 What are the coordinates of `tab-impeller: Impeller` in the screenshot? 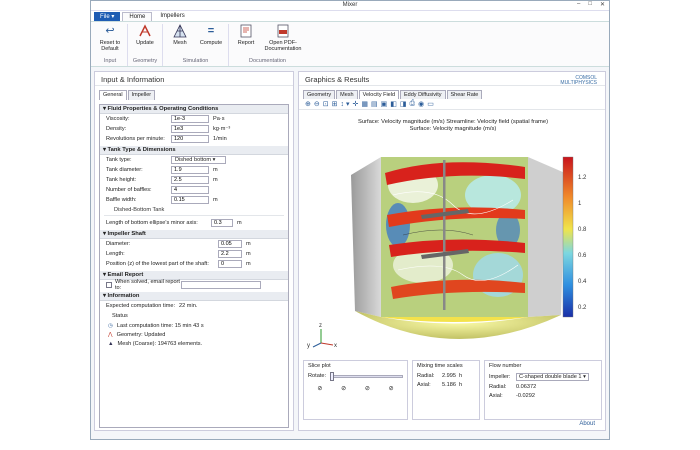 It's located at (141, 95).